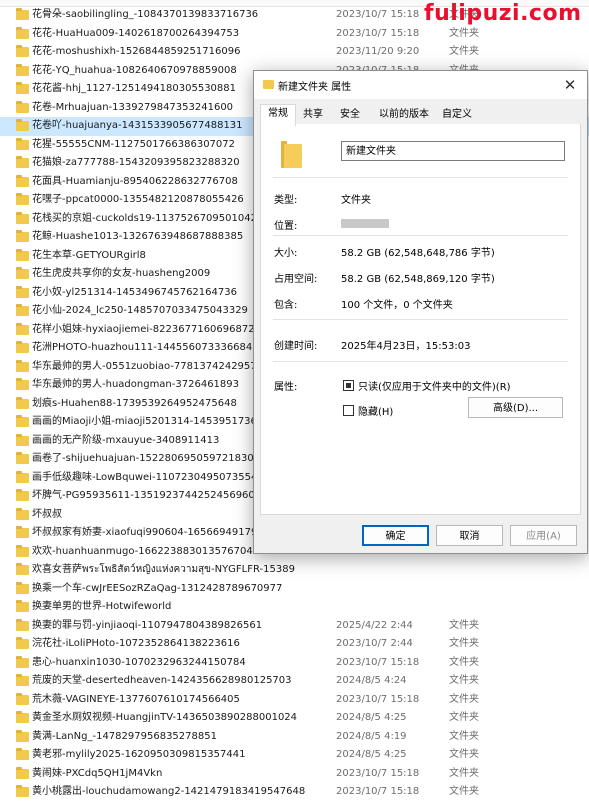 This screenshot has height=802, width=589. I want to click on created-value: 2025年4月23日，15:53:03, so click(406, 346).